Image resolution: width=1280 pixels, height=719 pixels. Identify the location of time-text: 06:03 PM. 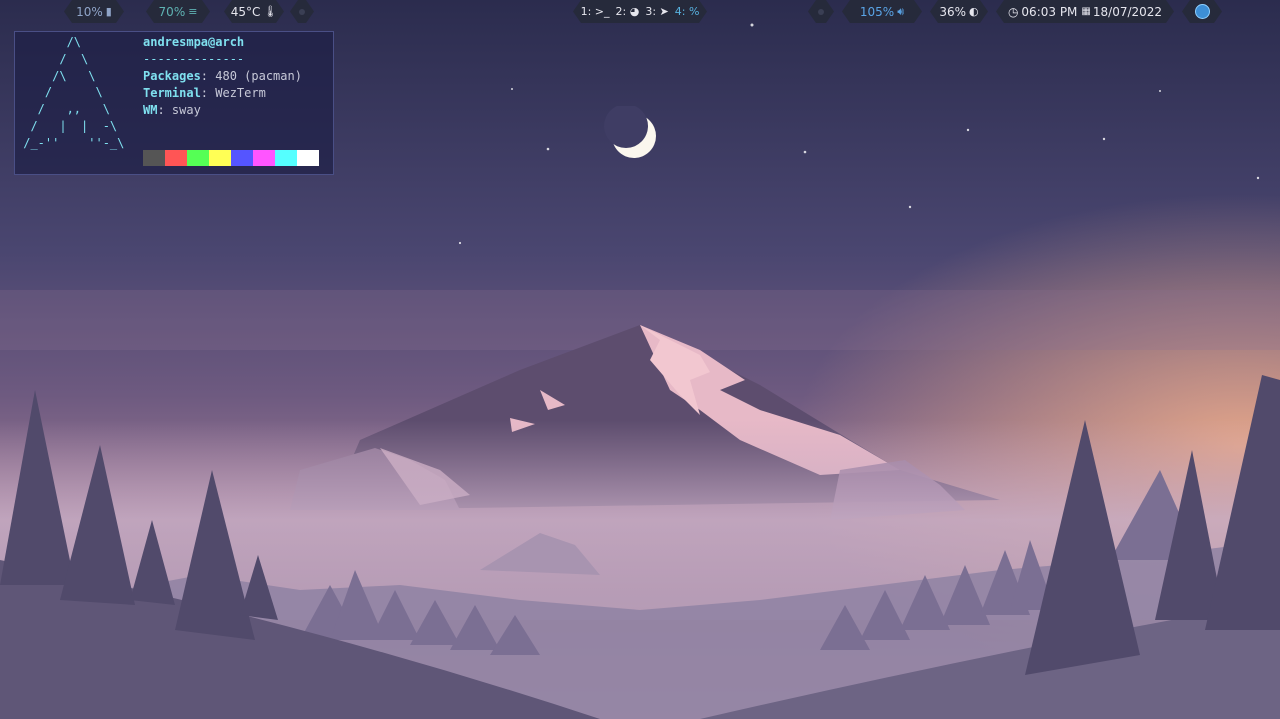
(1049, 11).